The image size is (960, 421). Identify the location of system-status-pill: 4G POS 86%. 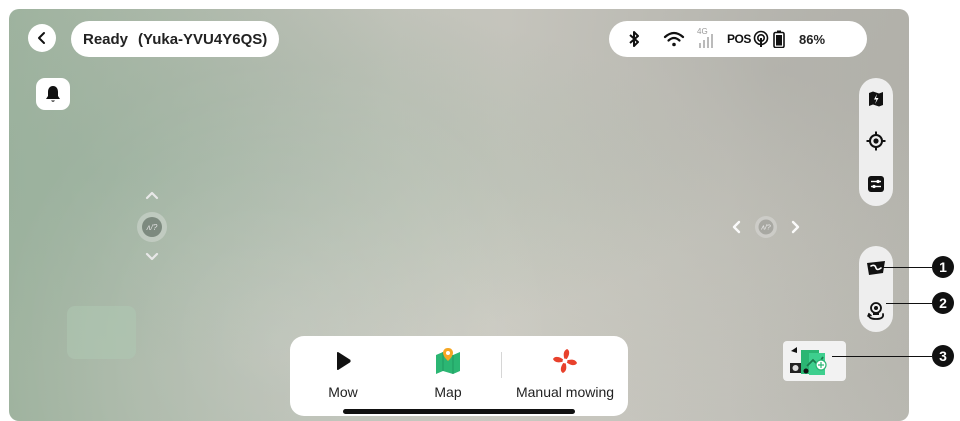
(738, 39).